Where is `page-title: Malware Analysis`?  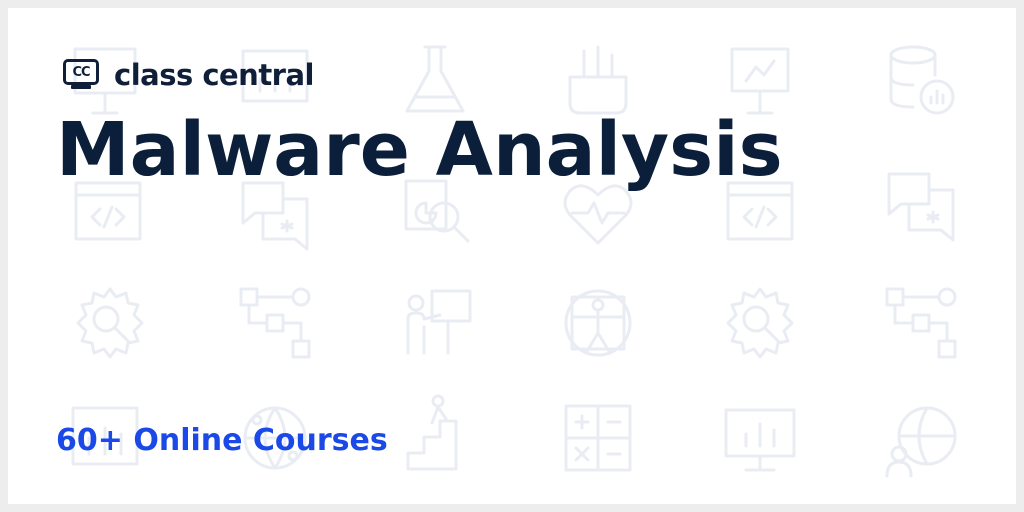 page-title: Malware Analysis is located at coordinates (419, 150).